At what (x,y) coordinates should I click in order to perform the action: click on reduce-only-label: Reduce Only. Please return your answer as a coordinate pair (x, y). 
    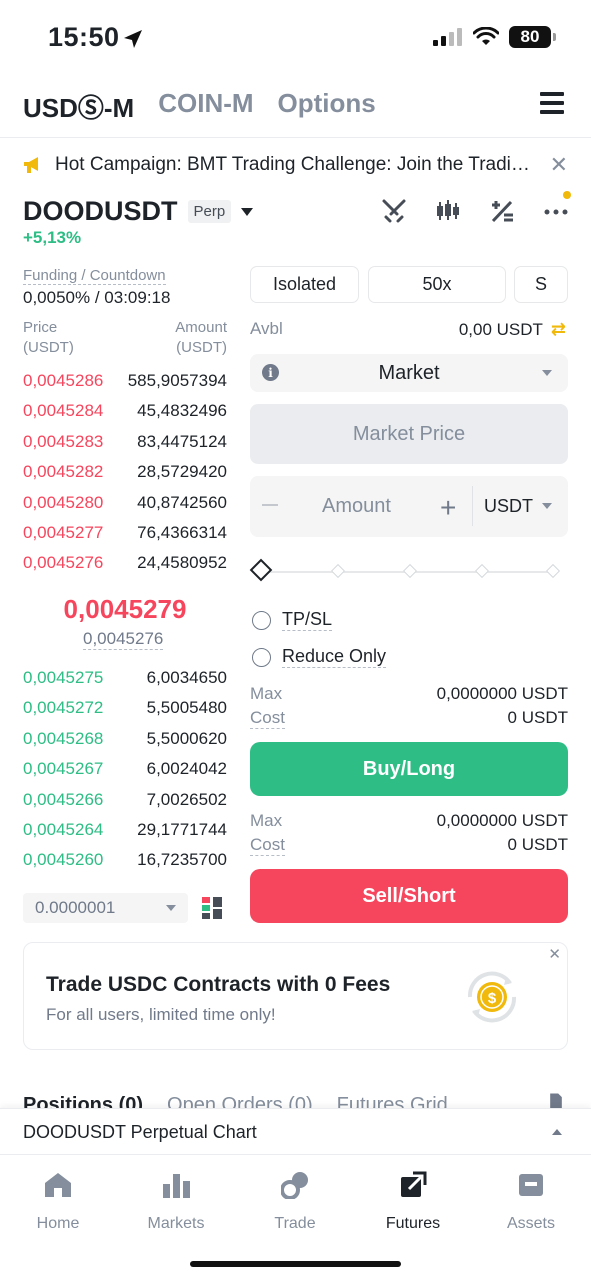
    Looking at the image, I should click on (334, 657).